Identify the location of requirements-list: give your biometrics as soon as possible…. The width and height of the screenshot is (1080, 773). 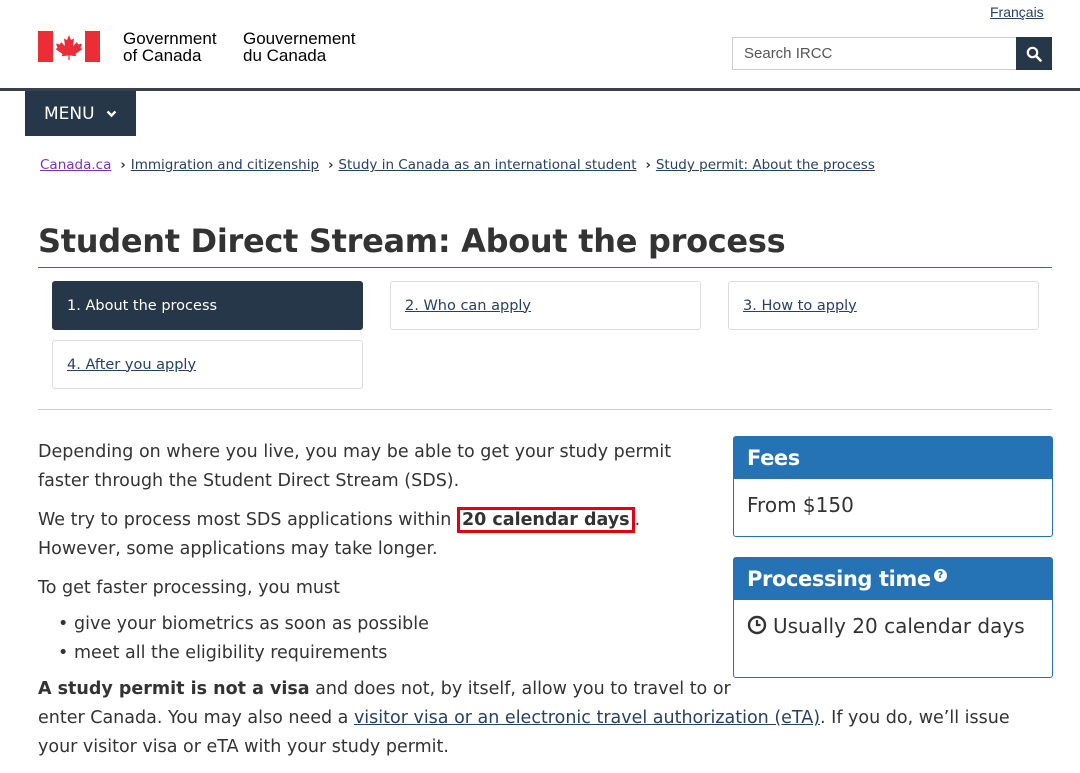
(368, 639).